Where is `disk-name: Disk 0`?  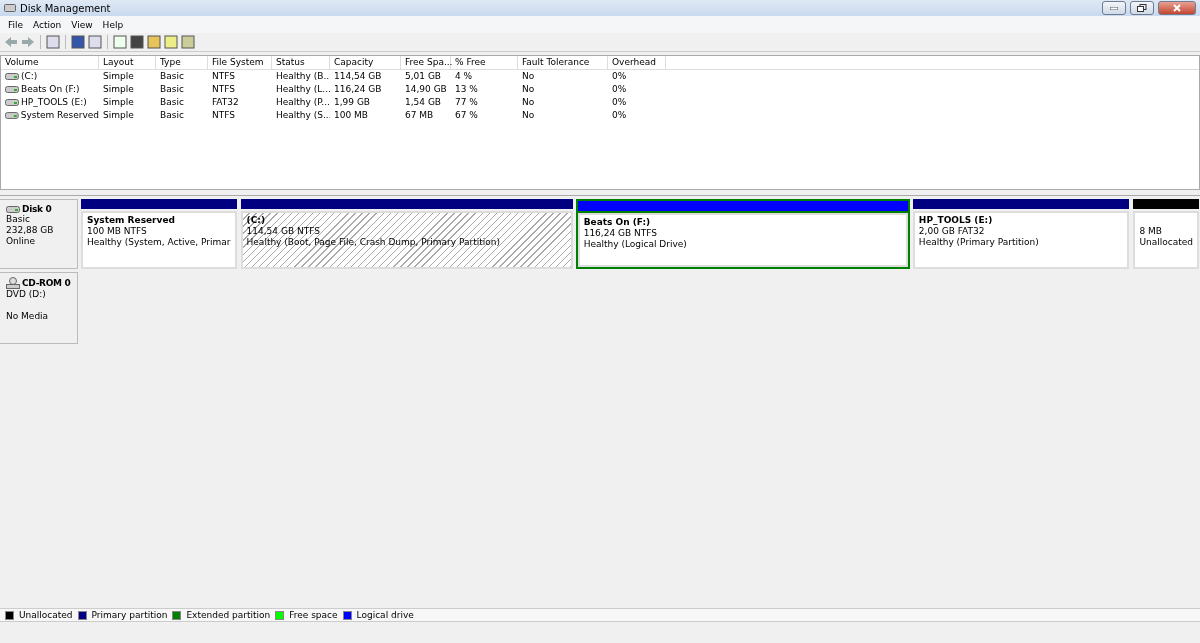 disk-name: Disk 0 is located at coordinates (37, 209).